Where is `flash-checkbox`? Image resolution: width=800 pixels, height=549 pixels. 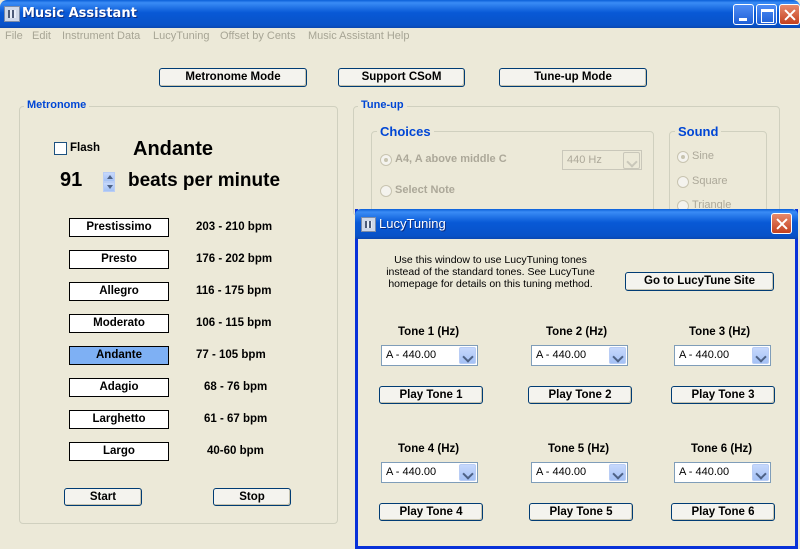 flash-checkbox is located at coordinates (60, 148).